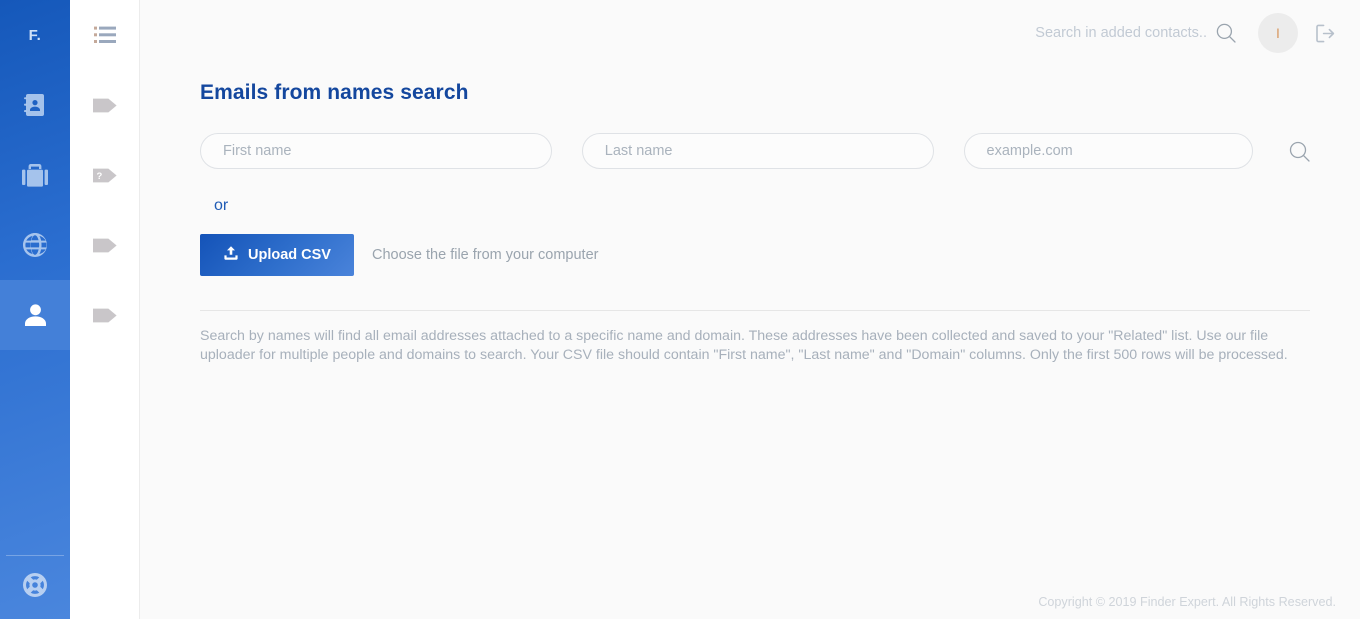 The height and width of the screenshot is (619, 1360). What do you see at coordinates (1226, 33) in the screenshot?
I see `search-icon` at bounding box center [1226, 33].